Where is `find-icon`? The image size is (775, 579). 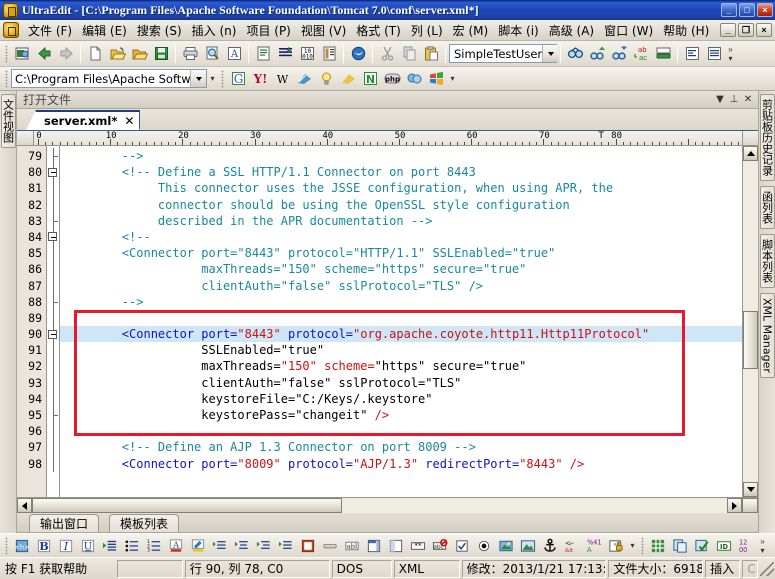
find-icon is located at coordinates (575, 54).